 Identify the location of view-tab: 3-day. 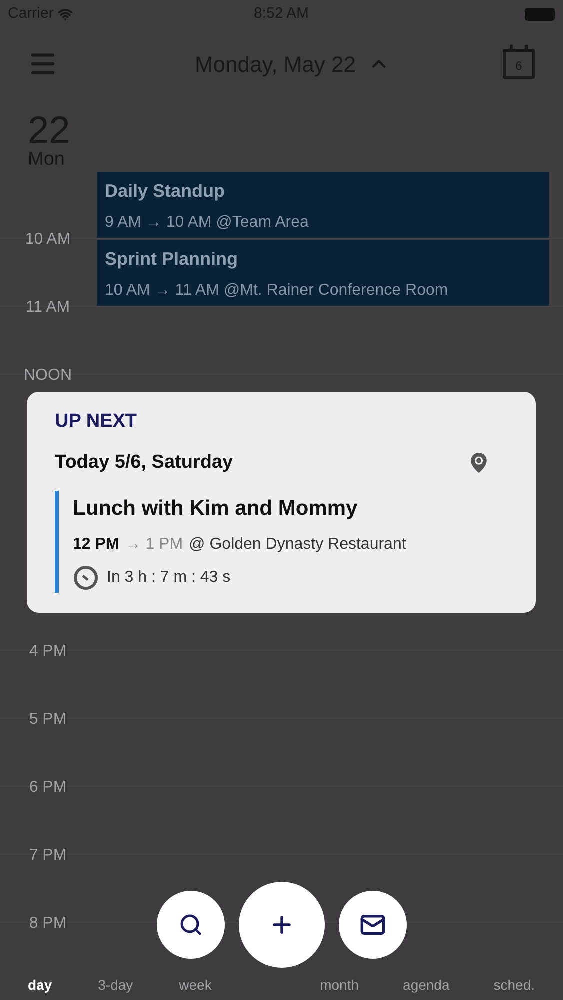
(116, 985).